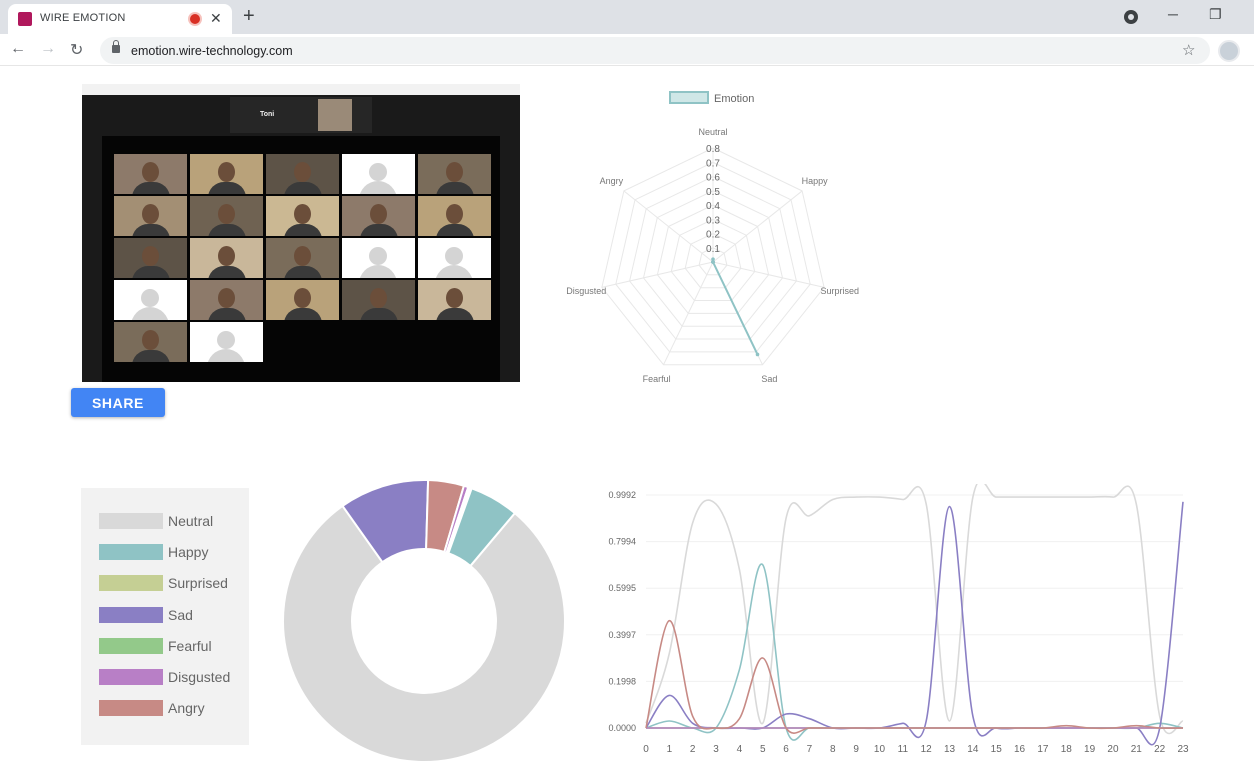  What do you see at coordinates (713, 220) in the screenshot?
I see `radar-tick-label: 0.3` at bounding box center [713, 220].